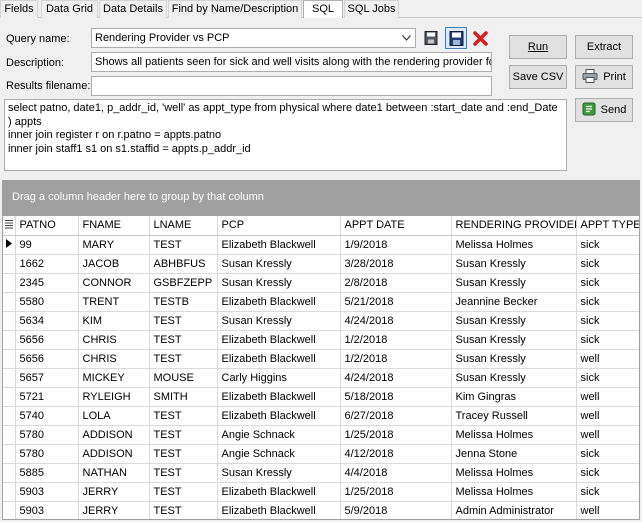 This screenshot has height=522, width=642. What do you see at coordinates (183, 397) in the screenshot?
I see `table-cell: SMITH` at bounding box center [183, 397].